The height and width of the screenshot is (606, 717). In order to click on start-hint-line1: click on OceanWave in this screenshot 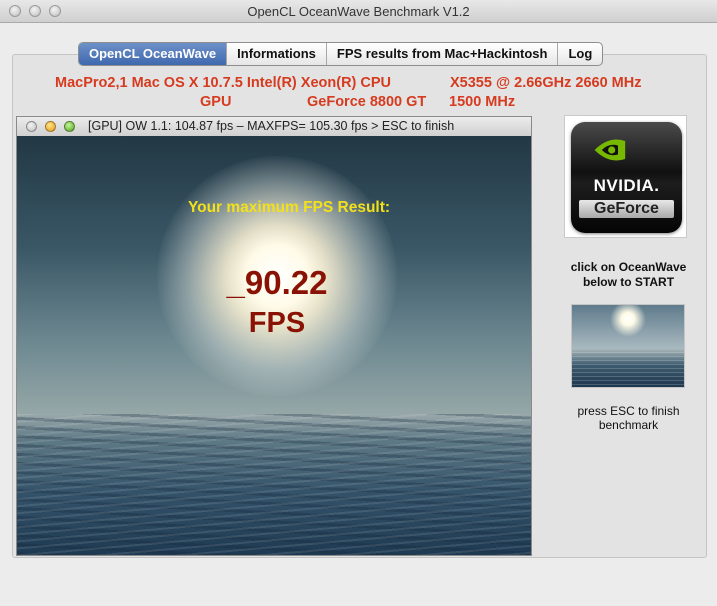, I will do `click(628, 267)`.